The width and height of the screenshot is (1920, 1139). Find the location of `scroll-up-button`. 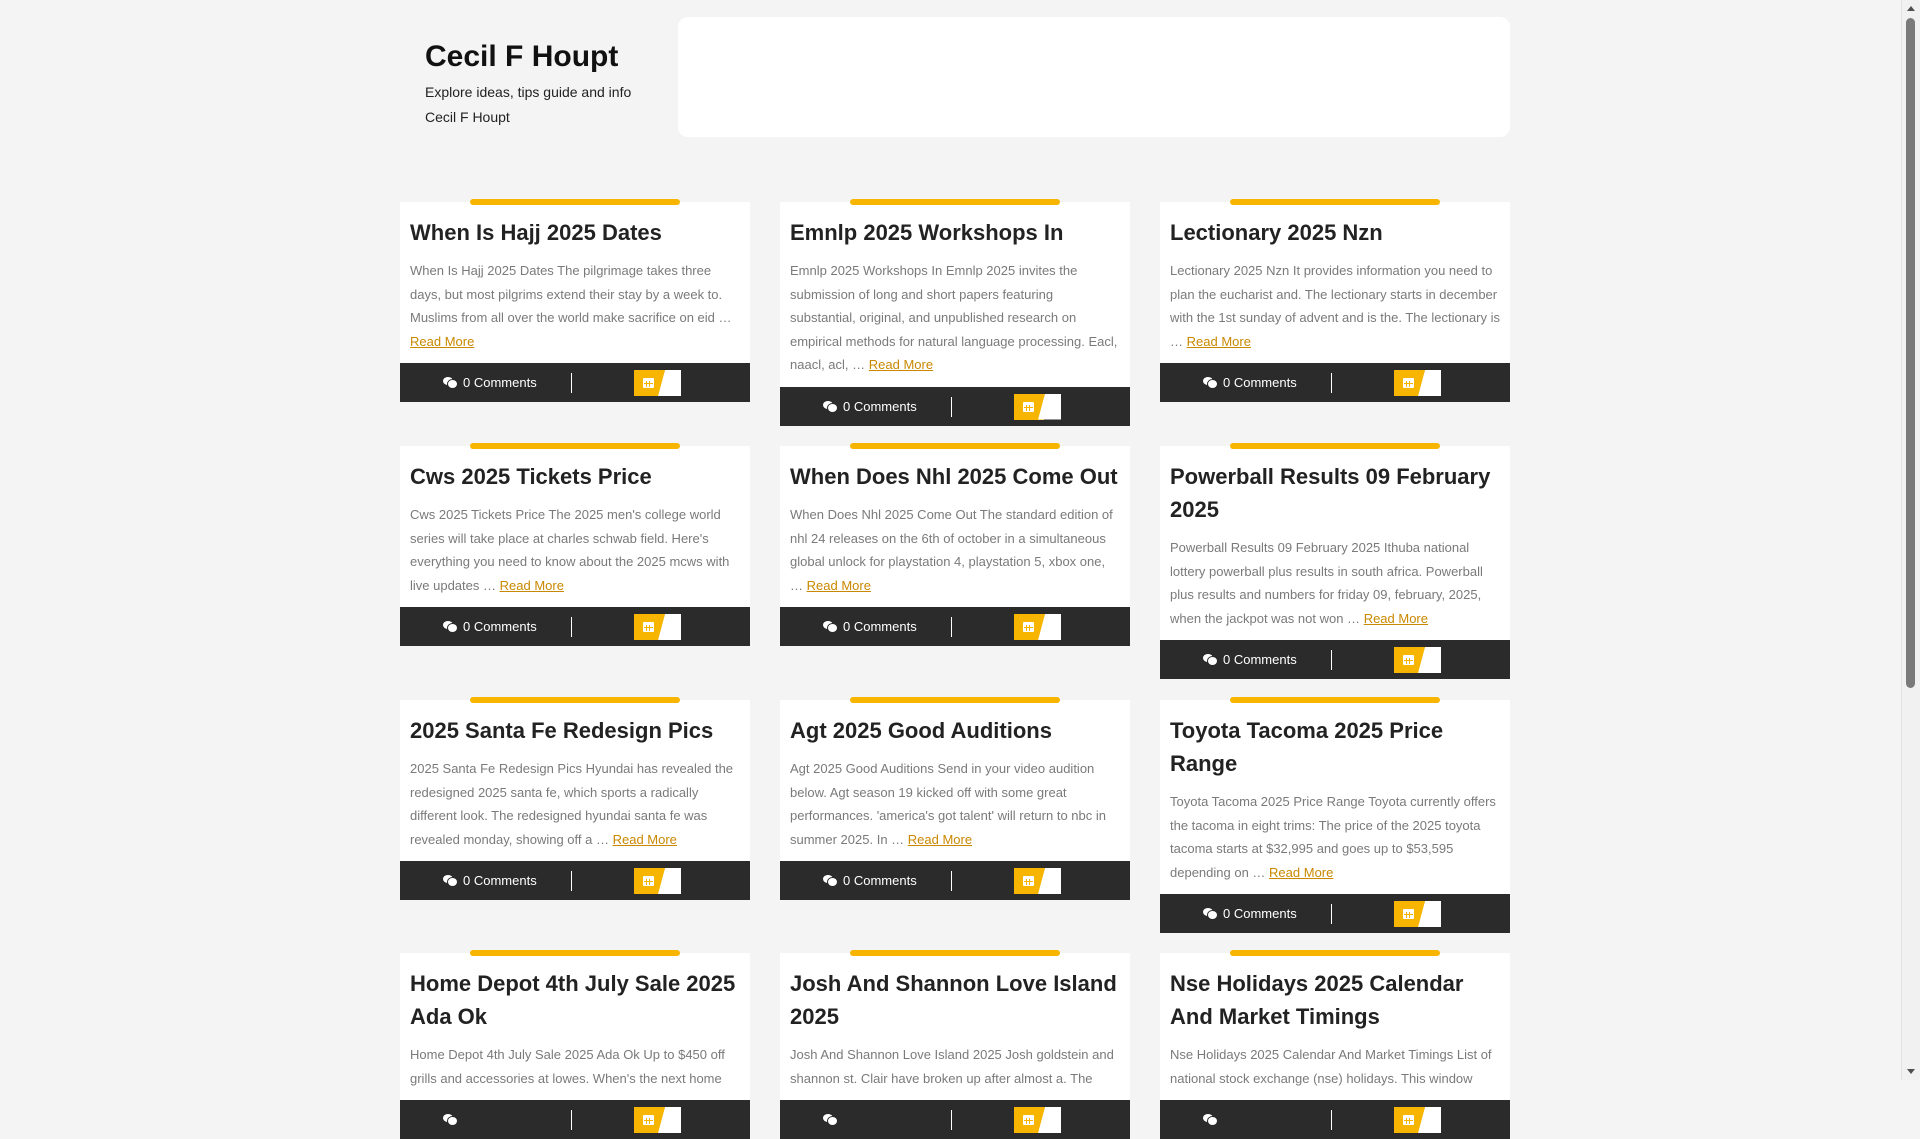

scroll-up-button is located at coordinates (1911, 8).